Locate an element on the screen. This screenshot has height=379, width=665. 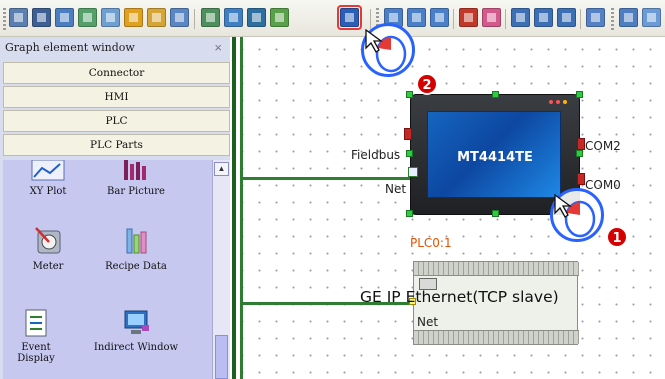
plc-id-label: PLC0:1 is located at coordinates (431, 243).